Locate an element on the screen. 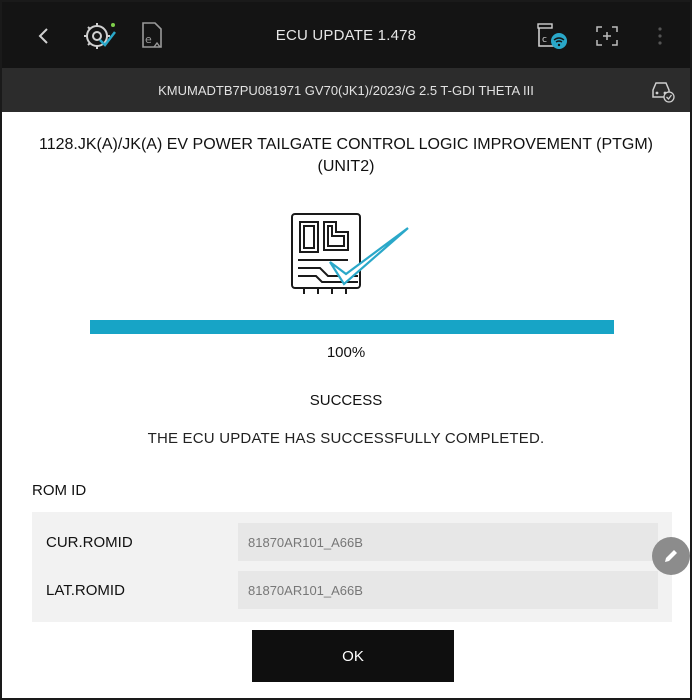  rom-value-current: 81870AR101_A66B is located at coordinates (448, 542).